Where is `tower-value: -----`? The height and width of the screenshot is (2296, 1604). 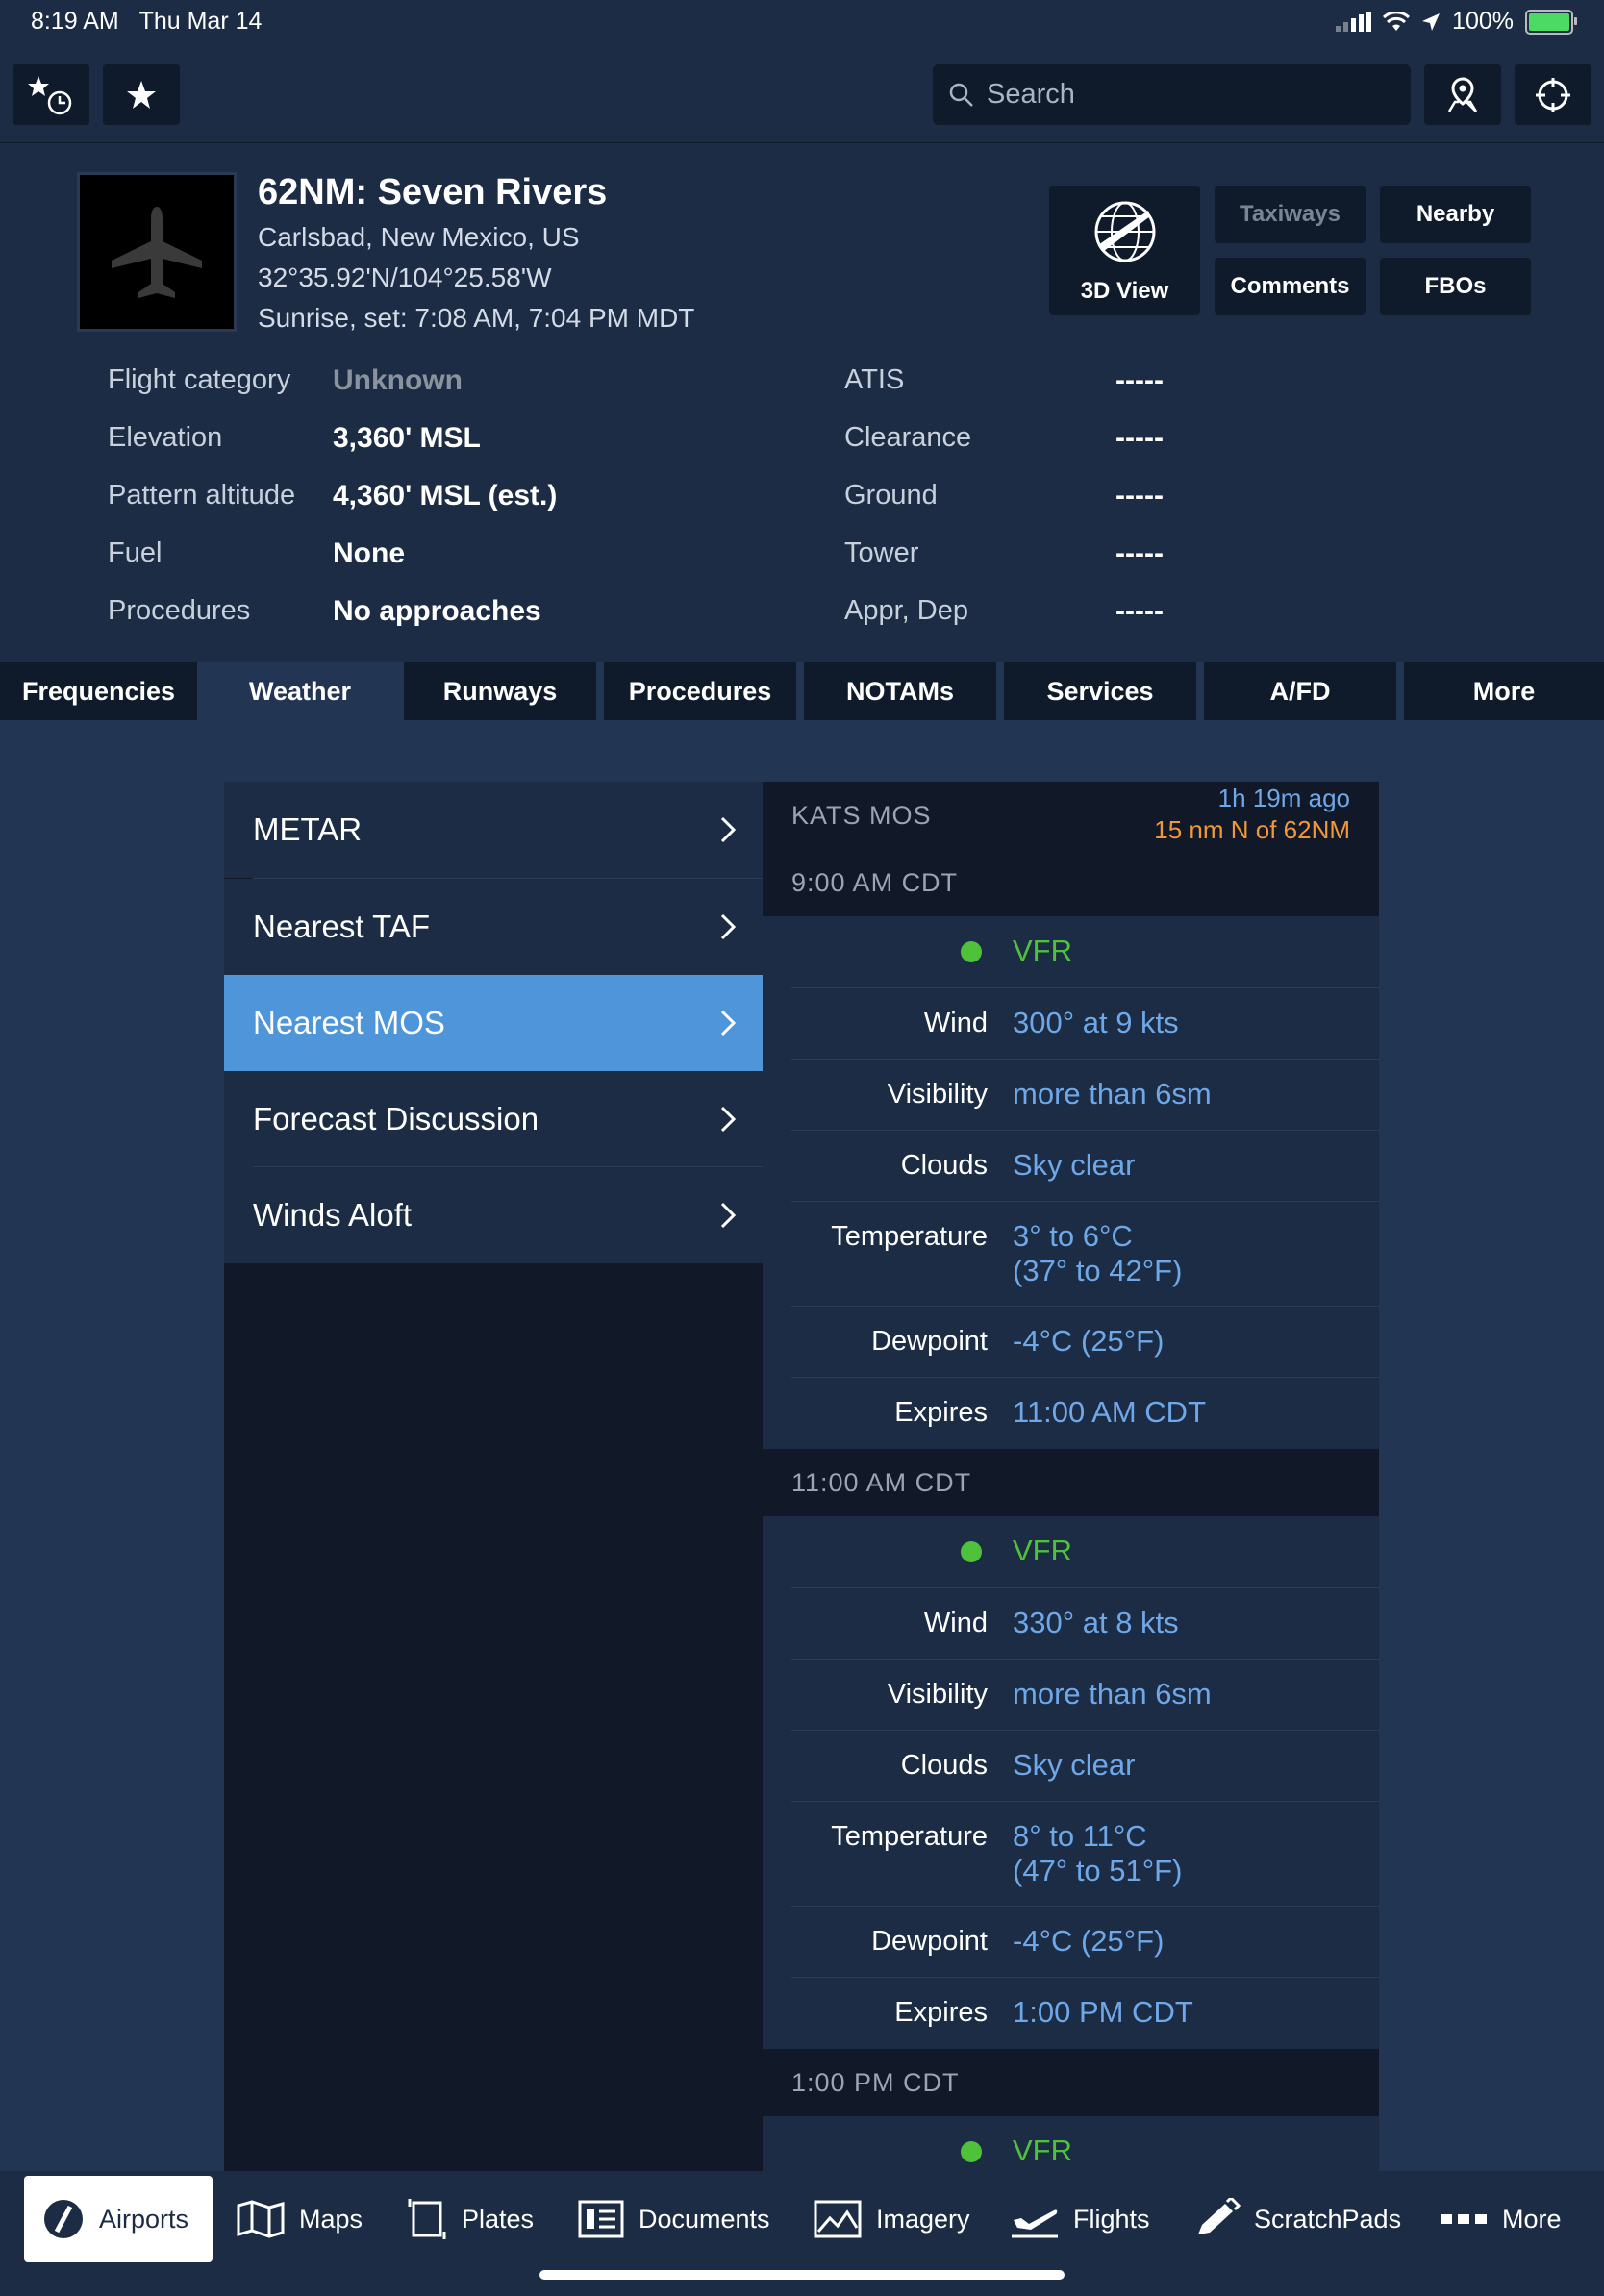
tower-value: ----- is located at coordinates (1139, 553).